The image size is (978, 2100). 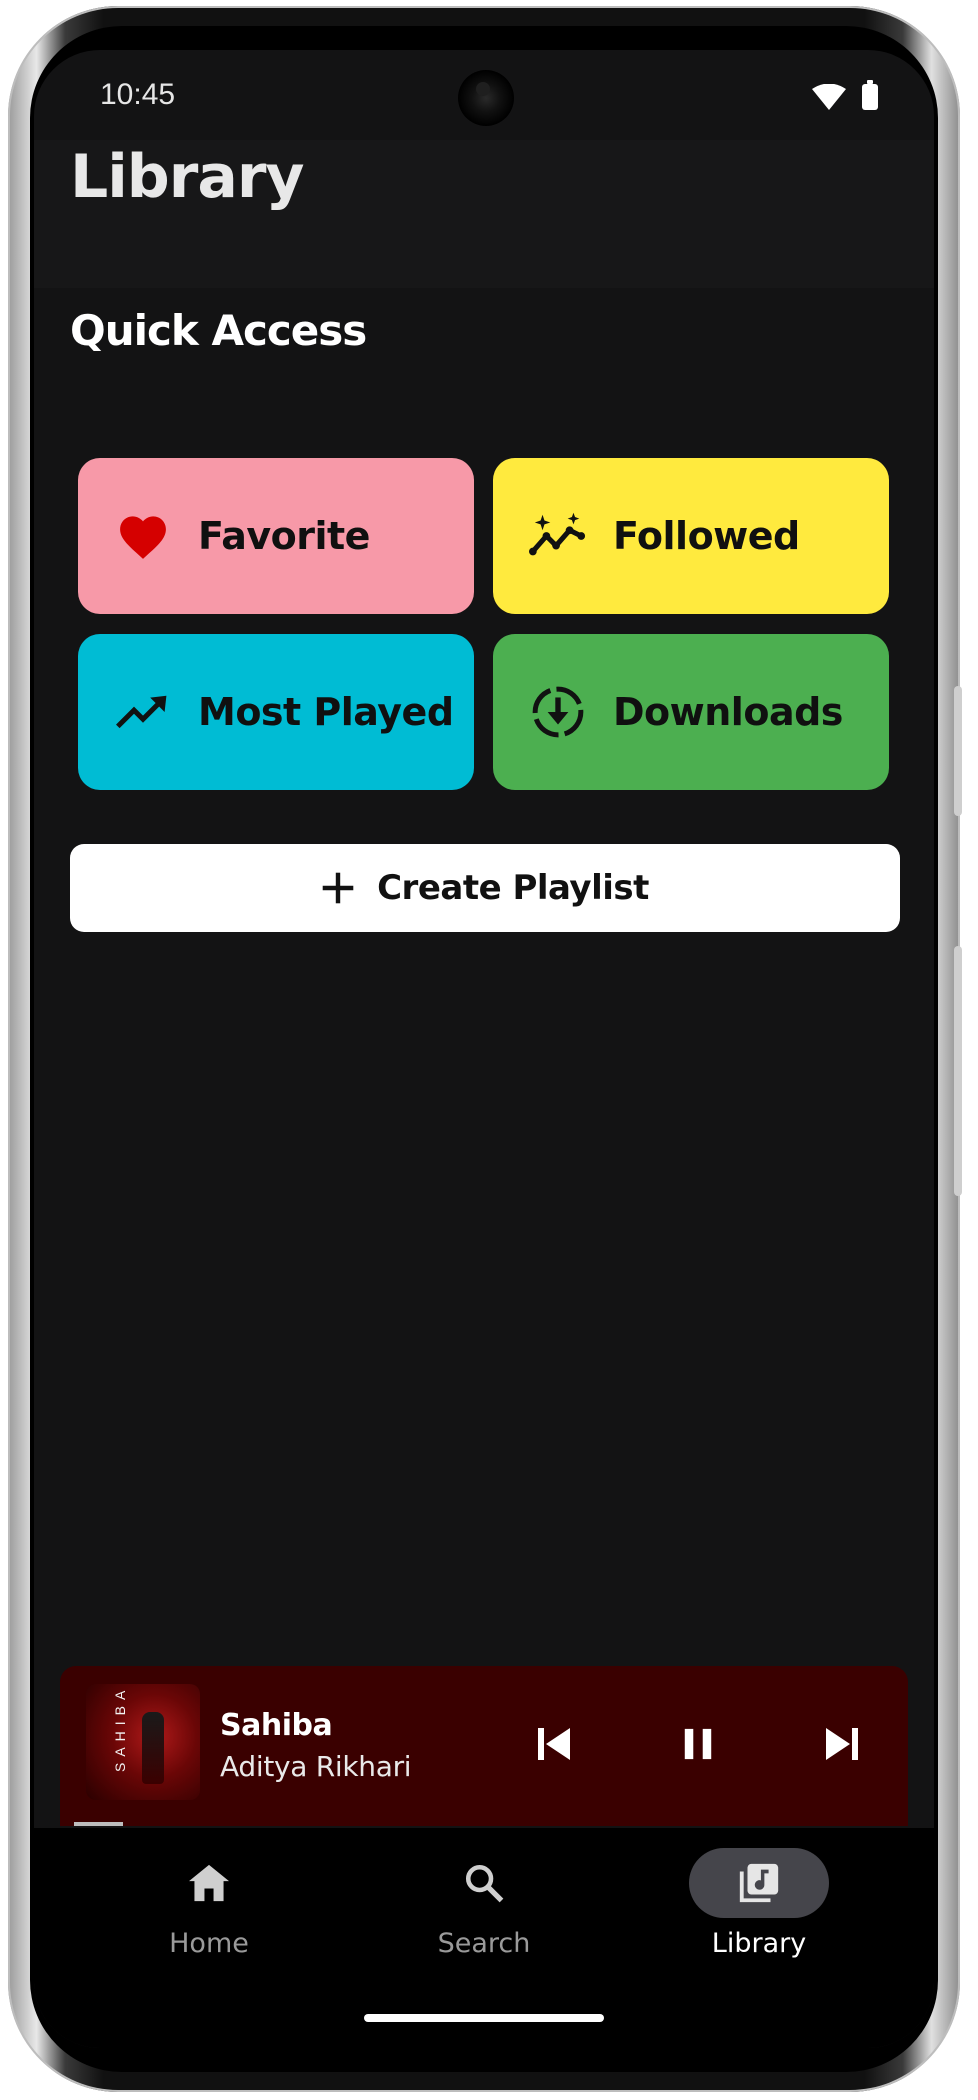 I want to click on song-artist: Aditya Rikhari, so click(x=316, y=1766).